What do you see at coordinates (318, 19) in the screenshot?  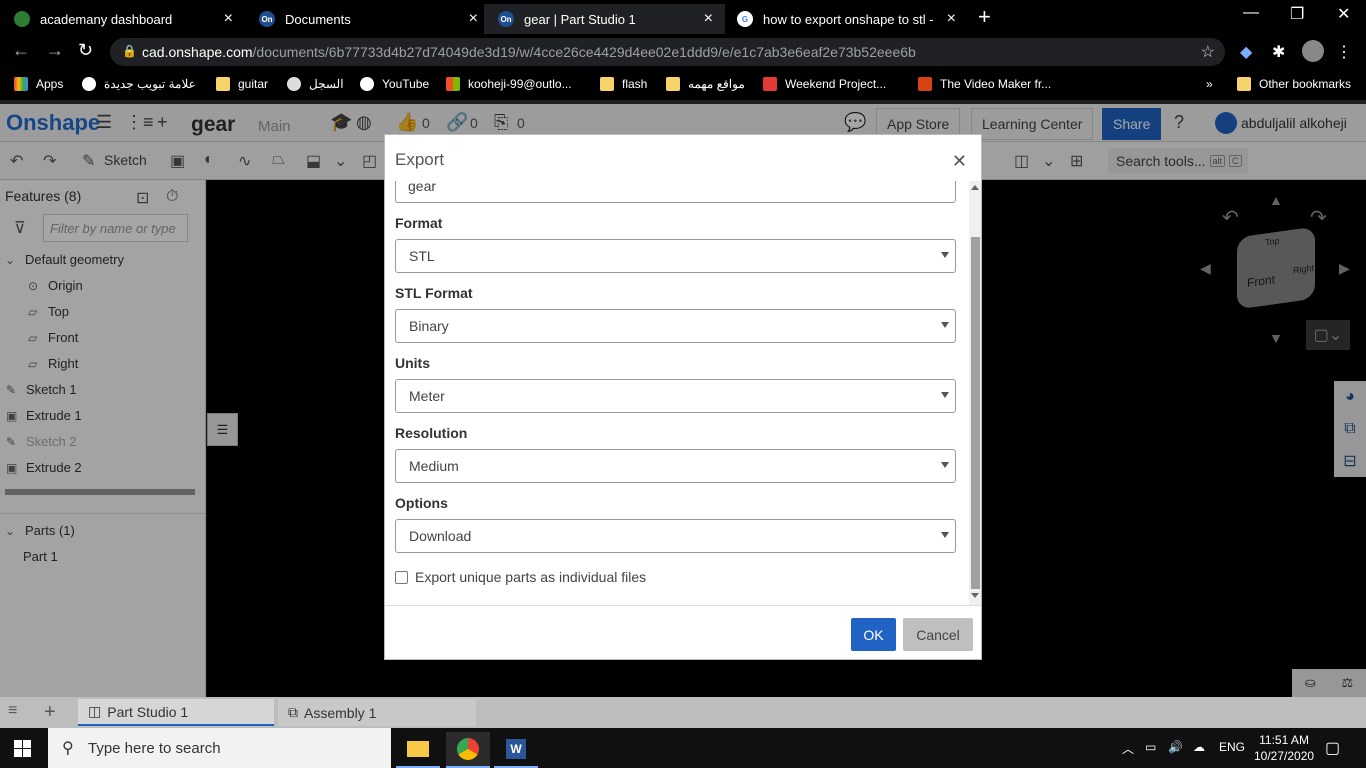 I see `tab-title: Documents` at bounding box center [318, 19].